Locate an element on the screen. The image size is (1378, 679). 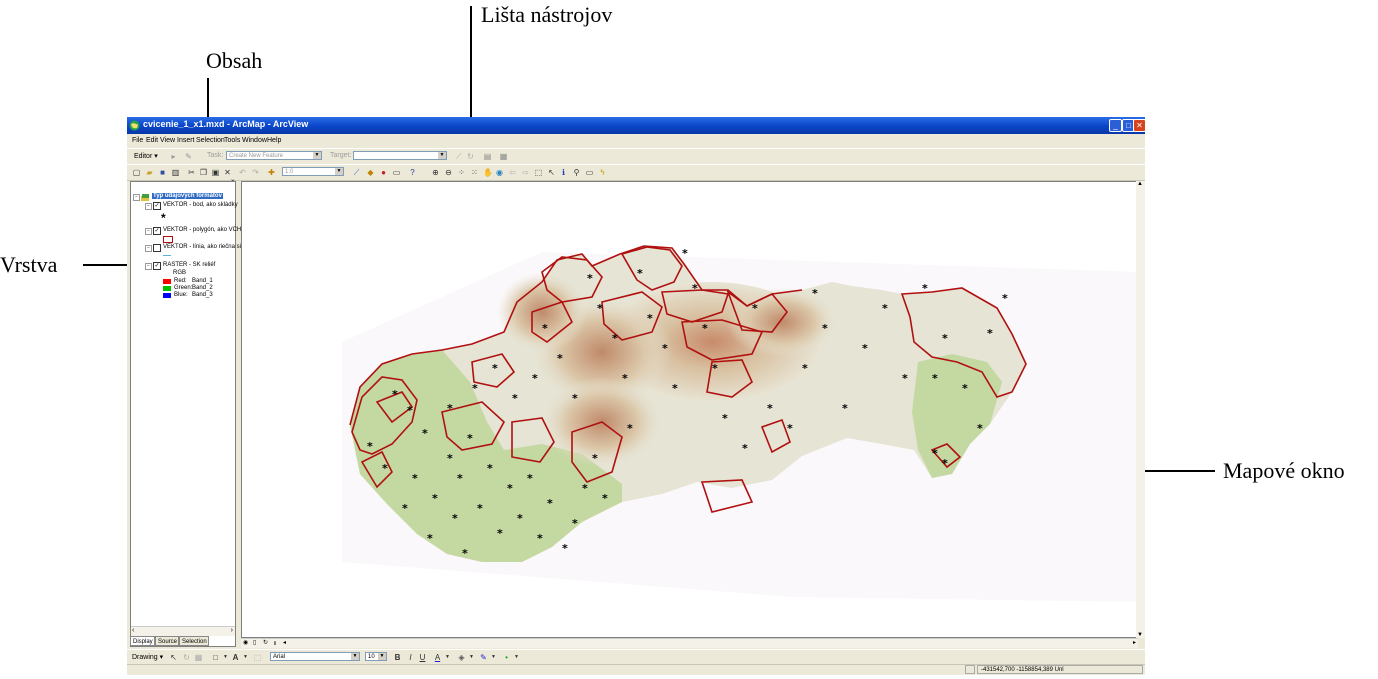
font-name-dropdown: Arial ▼ is located at coordinates (315, 656).